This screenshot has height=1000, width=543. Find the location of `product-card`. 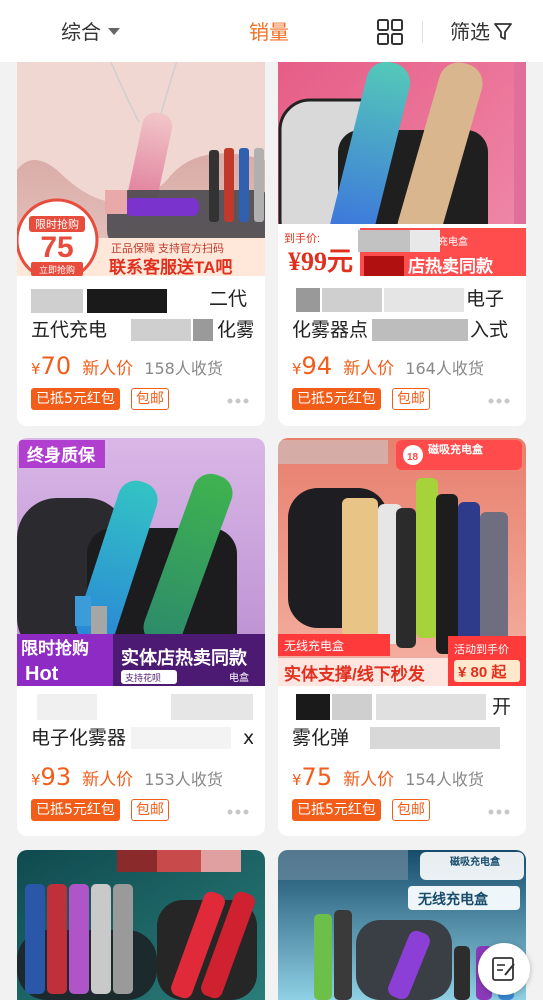

product-card is located at coordinates (141, 925).